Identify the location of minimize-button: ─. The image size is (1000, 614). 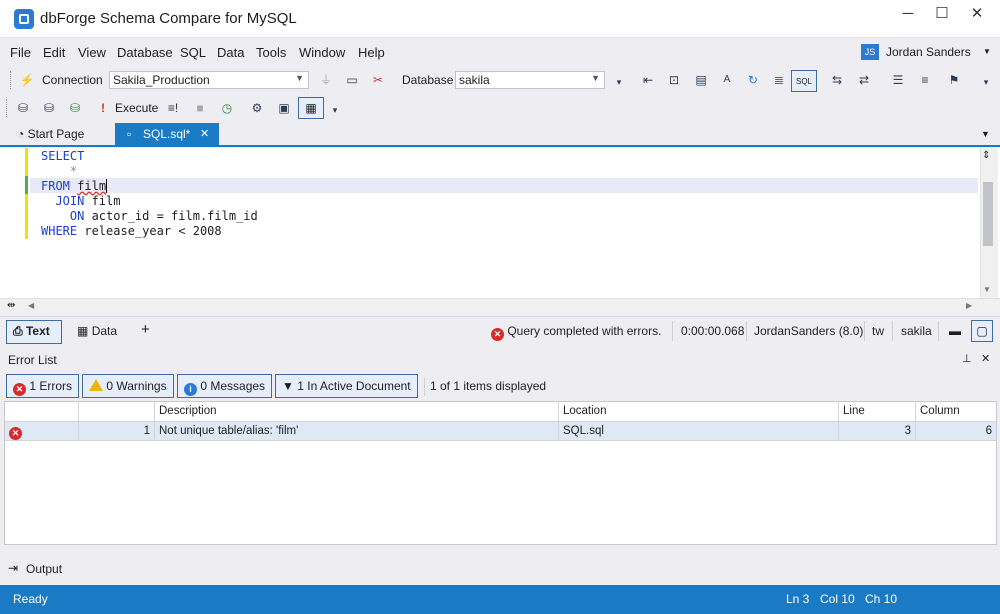
(908, 14).